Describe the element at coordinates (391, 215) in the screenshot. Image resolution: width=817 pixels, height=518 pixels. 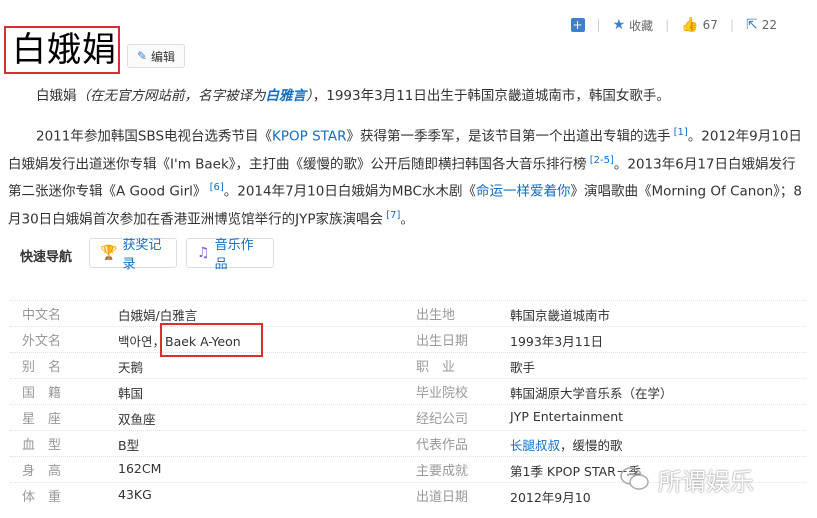
I see `reference-link: [7]` at that location.